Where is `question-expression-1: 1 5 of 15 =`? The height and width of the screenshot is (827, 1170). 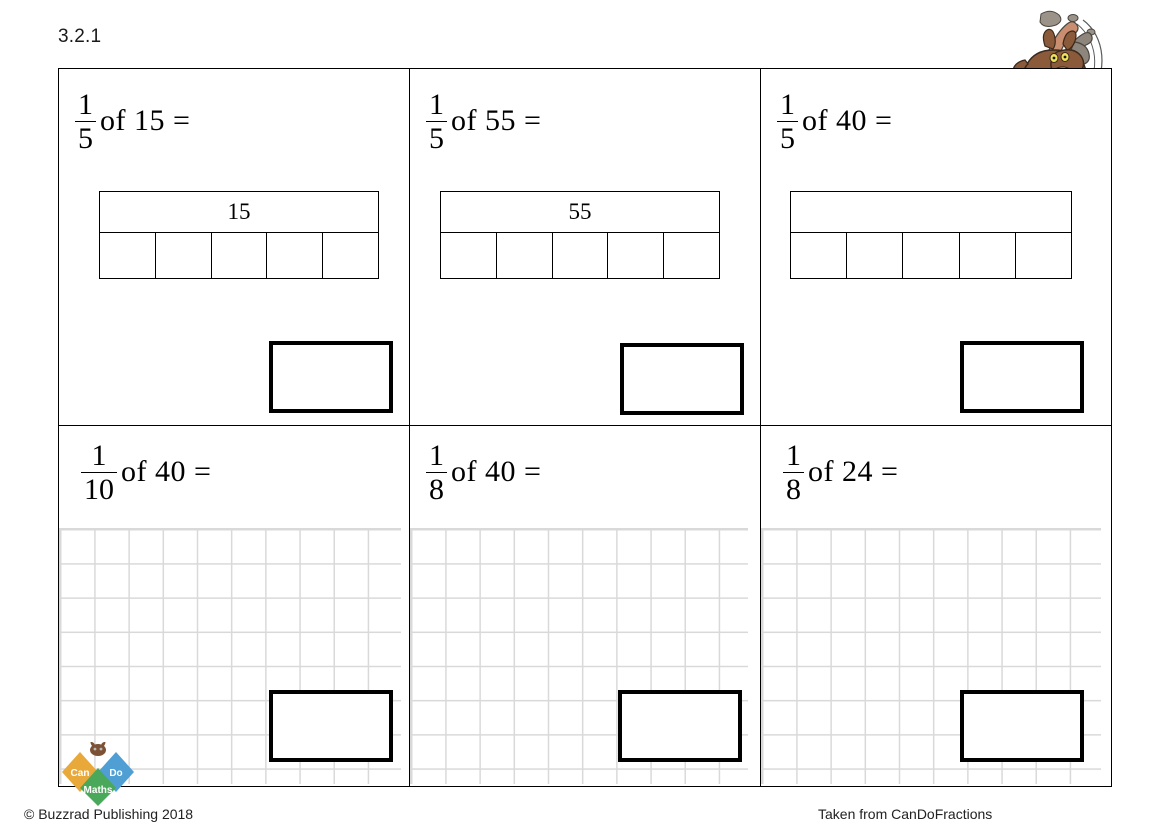
question-expression-1: 1 5 of 15 = is located at coordinates (133, 121).